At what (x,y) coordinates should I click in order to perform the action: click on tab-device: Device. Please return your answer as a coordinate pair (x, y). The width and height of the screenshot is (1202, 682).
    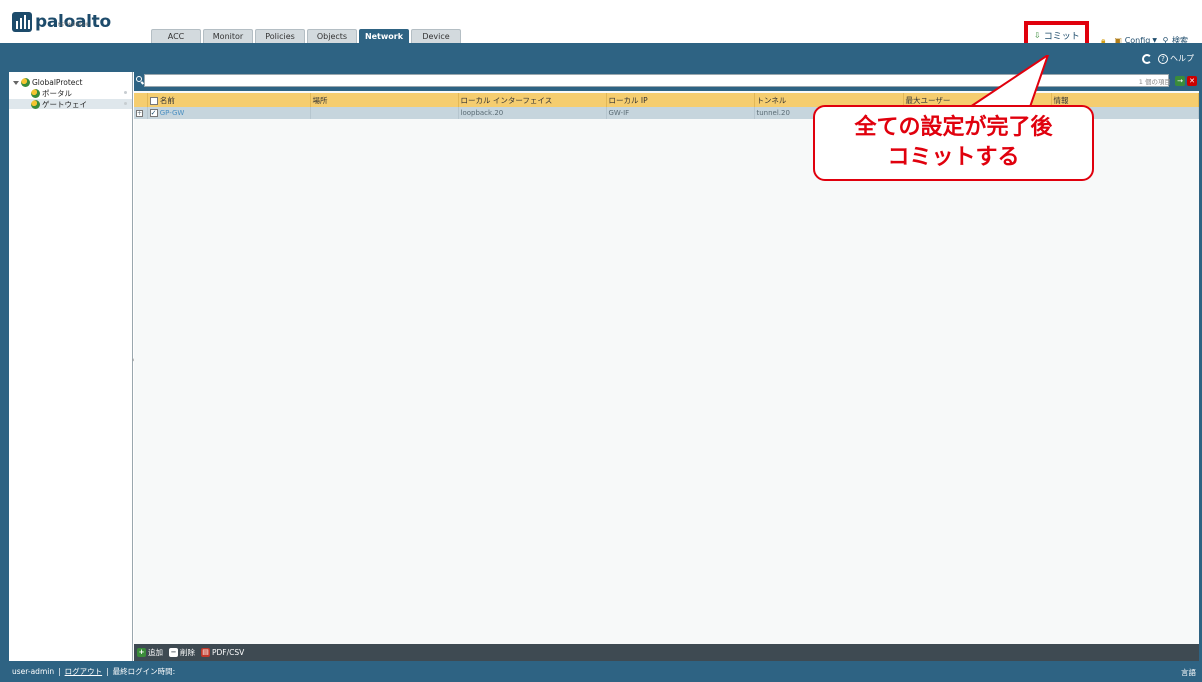
    Looking at the image, I should click on (436, 36).